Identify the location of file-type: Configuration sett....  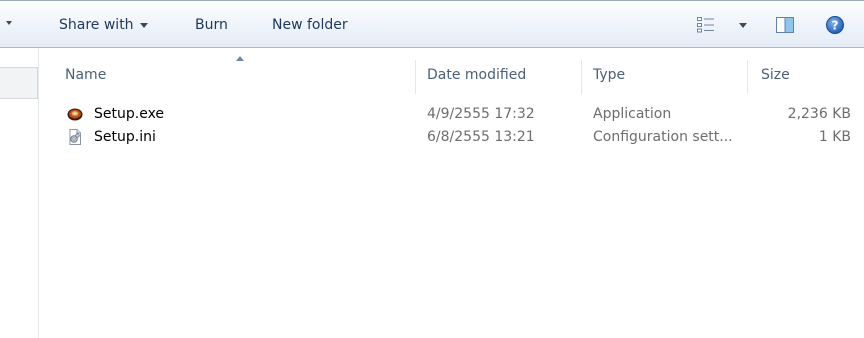
(663, 137).